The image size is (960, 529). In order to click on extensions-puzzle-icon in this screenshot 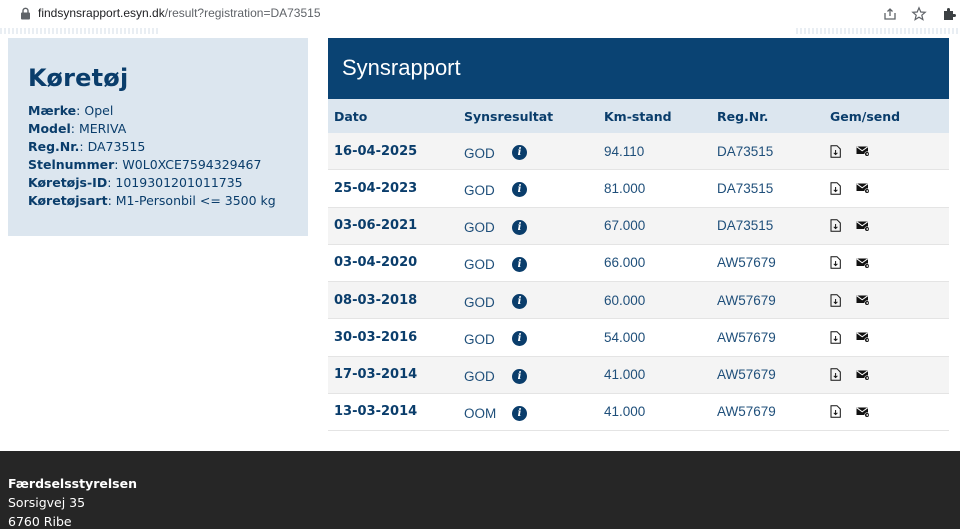, I will do `click(949, 14)`.